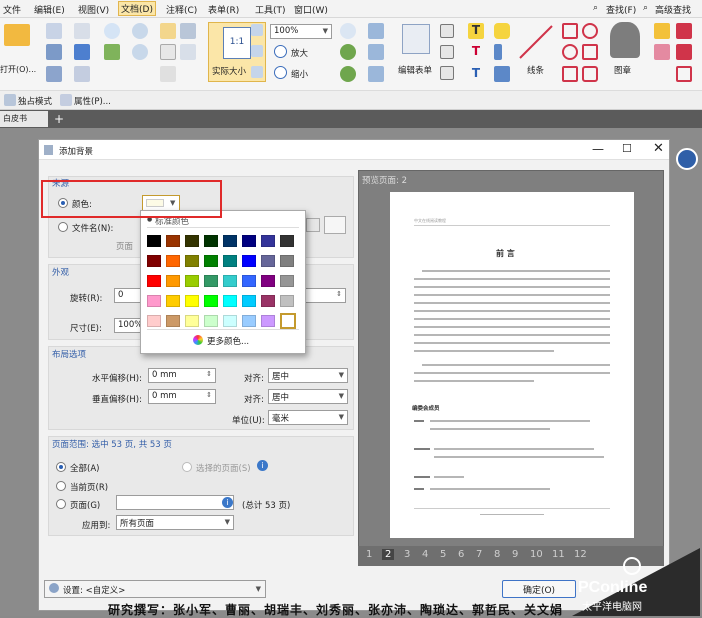 The width and height of the screenshot is (702, 618). I want to click on minimize-icon: —, so click(598, 149).